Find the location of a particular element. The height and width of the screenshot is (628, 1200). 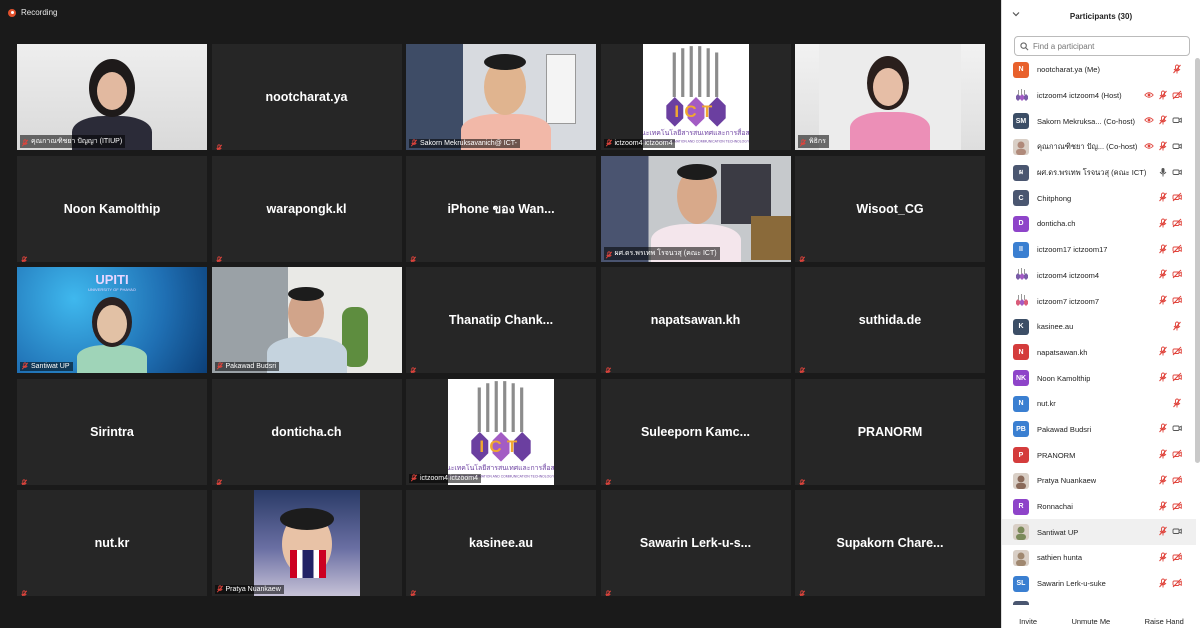

search-input is located at coordinates (1108, 46).